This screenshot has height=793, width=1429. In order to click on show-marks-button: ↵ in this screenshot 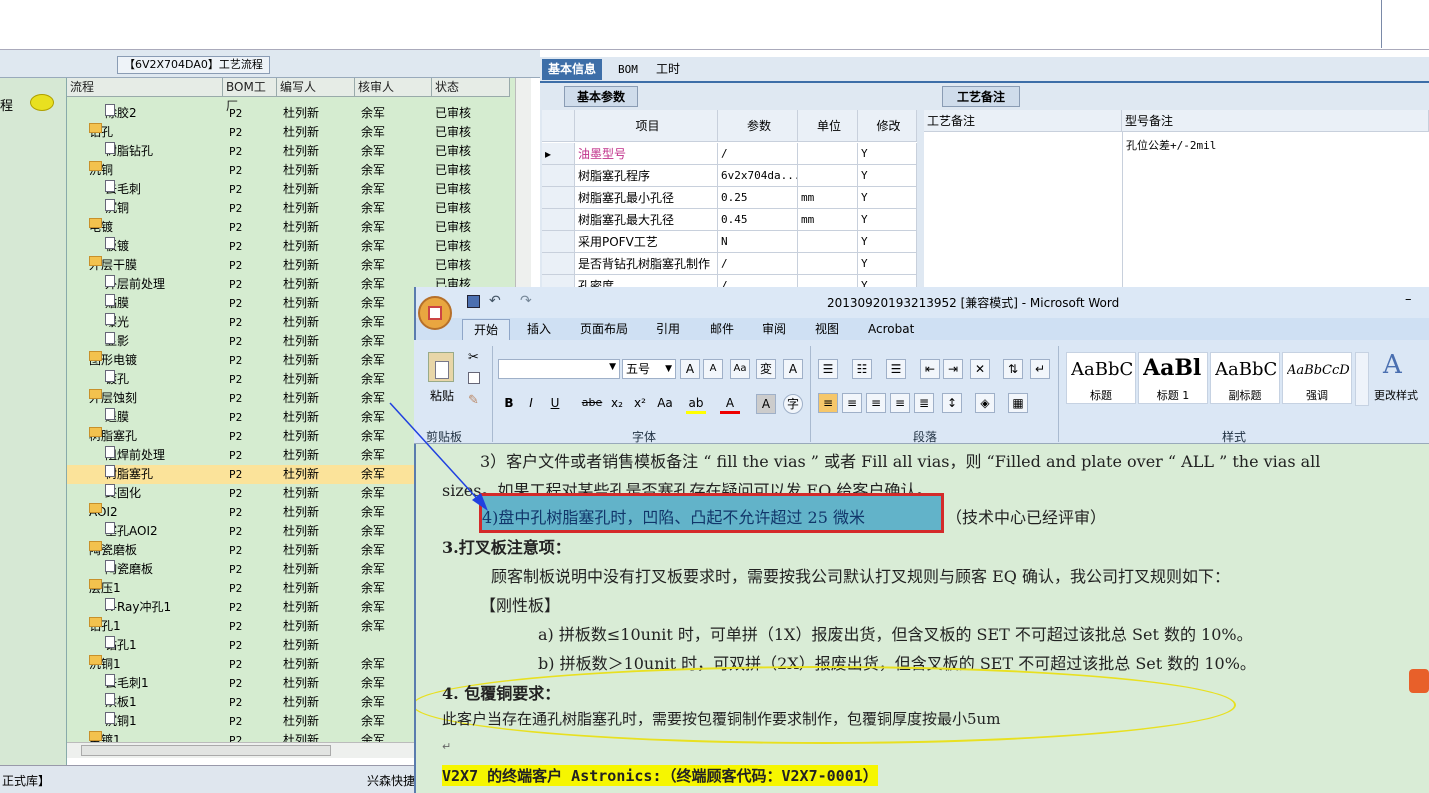, I will do `click(1040, 369)`.